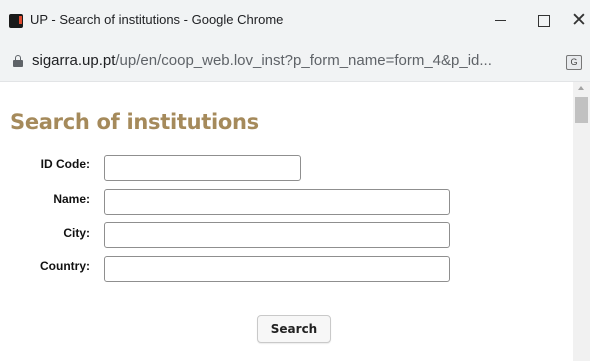 Image resolution: width=590 pixels, height=361 pixels. Describe the element at coordinates (277, 202) in the screenshot. I see `name-field` at that location.